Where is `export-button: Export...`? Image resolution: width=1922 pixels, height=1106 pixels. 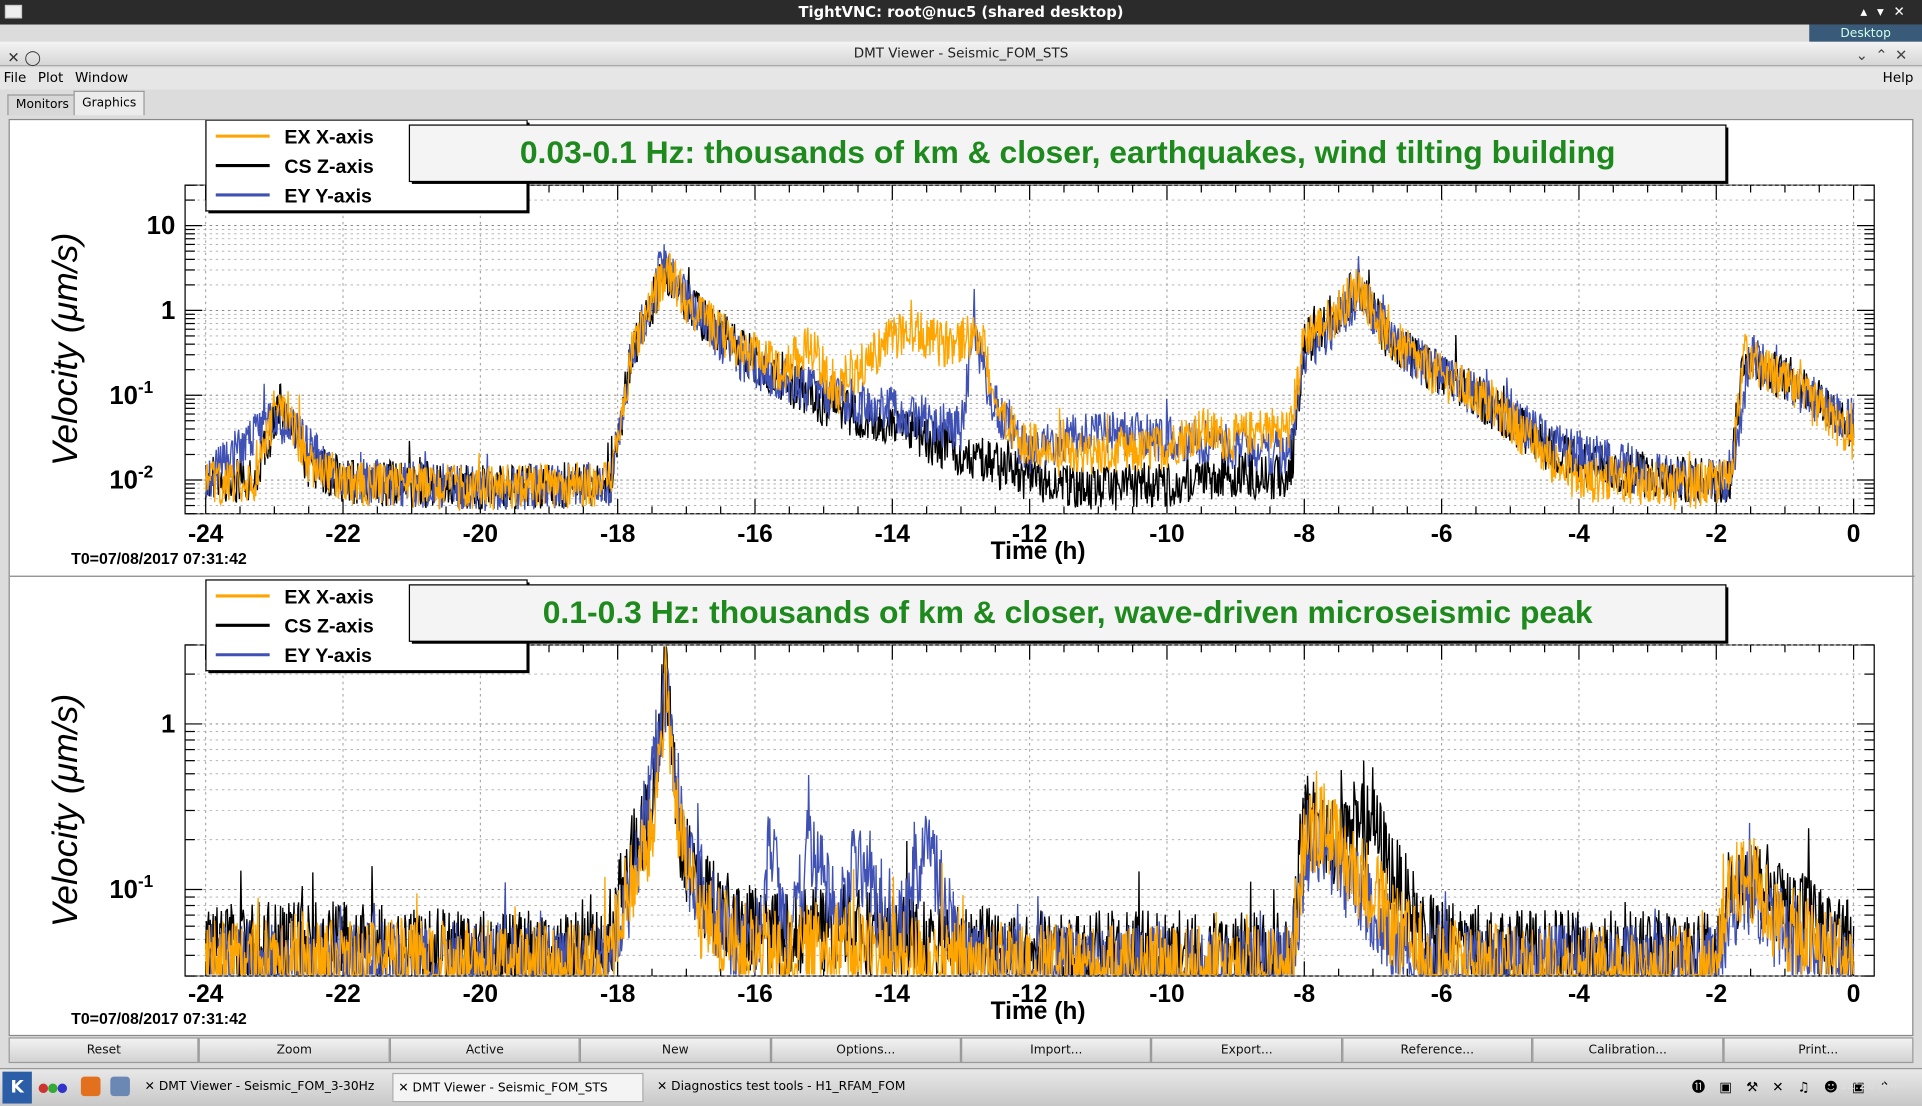
export-button: Export... is located at coordinates (1247, 1050).